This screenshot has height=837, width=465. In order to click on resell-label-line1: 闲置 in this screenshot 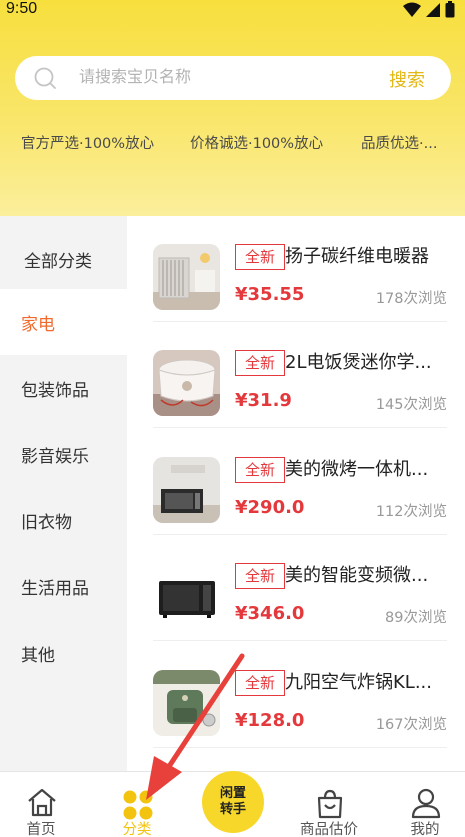, I will do `click(232, 793)`.